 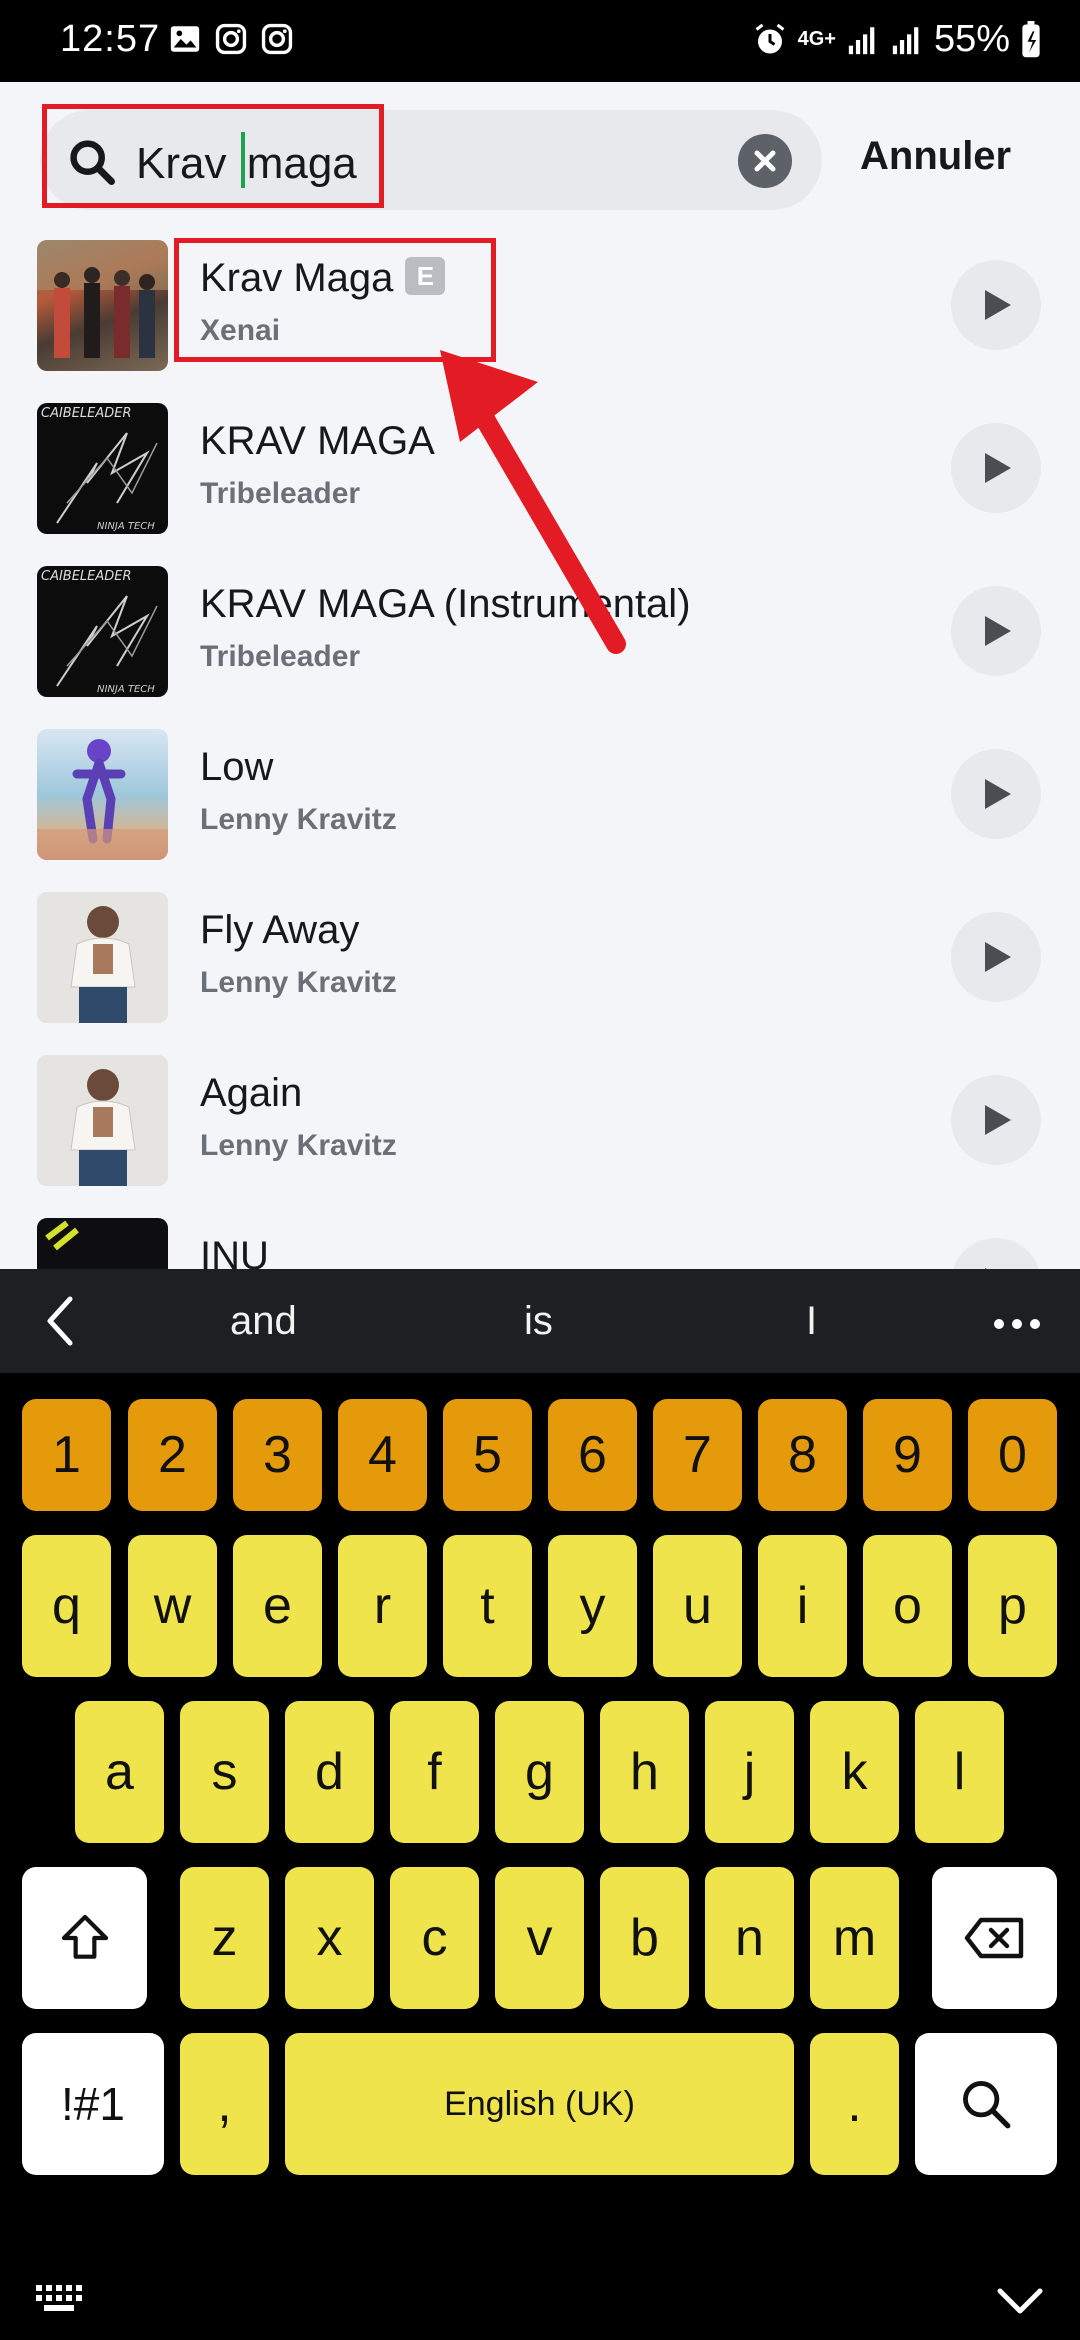 What do you see at coordinates (749, 1938) in the screenshot?
I see `key-n: n` at bounding box center [749, 1938].